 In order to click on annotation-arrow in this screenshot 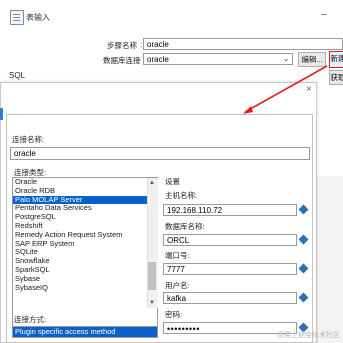, I will do `click(285, 89)`.